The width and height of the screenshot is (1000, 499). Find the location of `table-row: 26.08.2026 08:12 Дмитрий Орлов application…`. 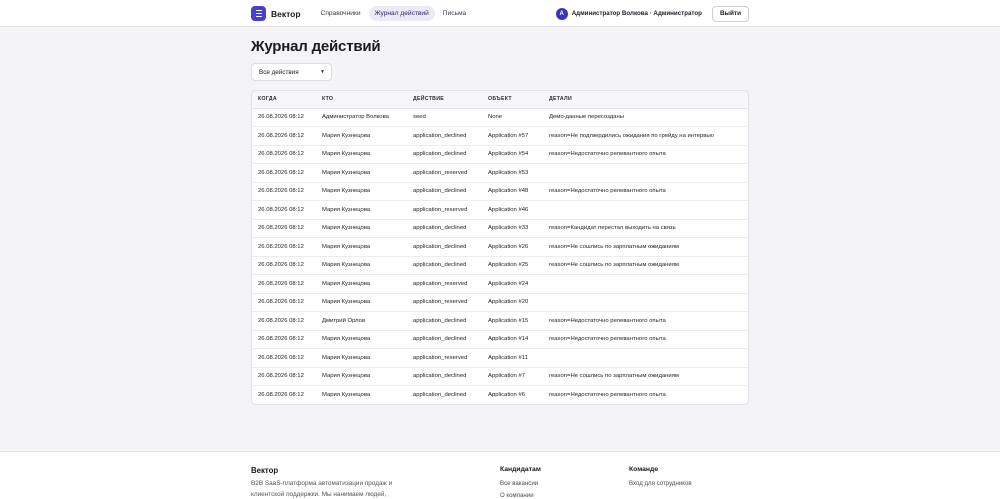

table-row: 26.08.2026 08:12 Дмитрий Орлов application… is located at coordinates (500, 321).